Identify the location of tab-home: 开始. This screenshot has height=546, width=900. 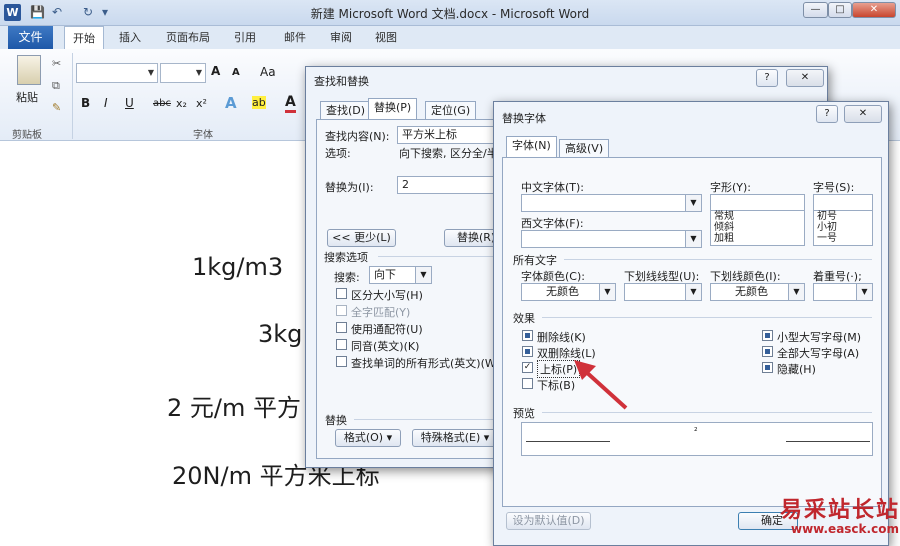
(84, 38).